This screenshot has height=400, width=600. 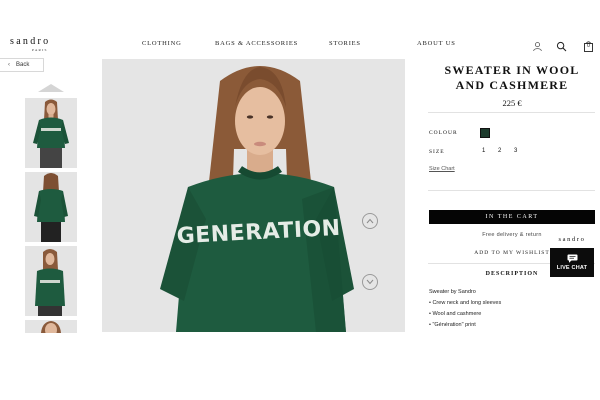 I want to click on chevron-left-icon: ‹, so click(x=9, y=65).